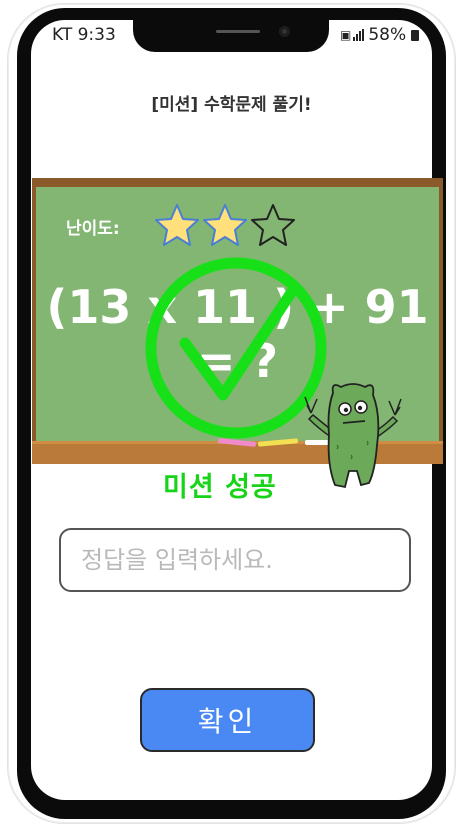 The height and width of the screenshot is (827, 463). What do you see at coordinates (353, 436) in the screenshot?
I see `monster-mascot` at bounding box center [353, 436].